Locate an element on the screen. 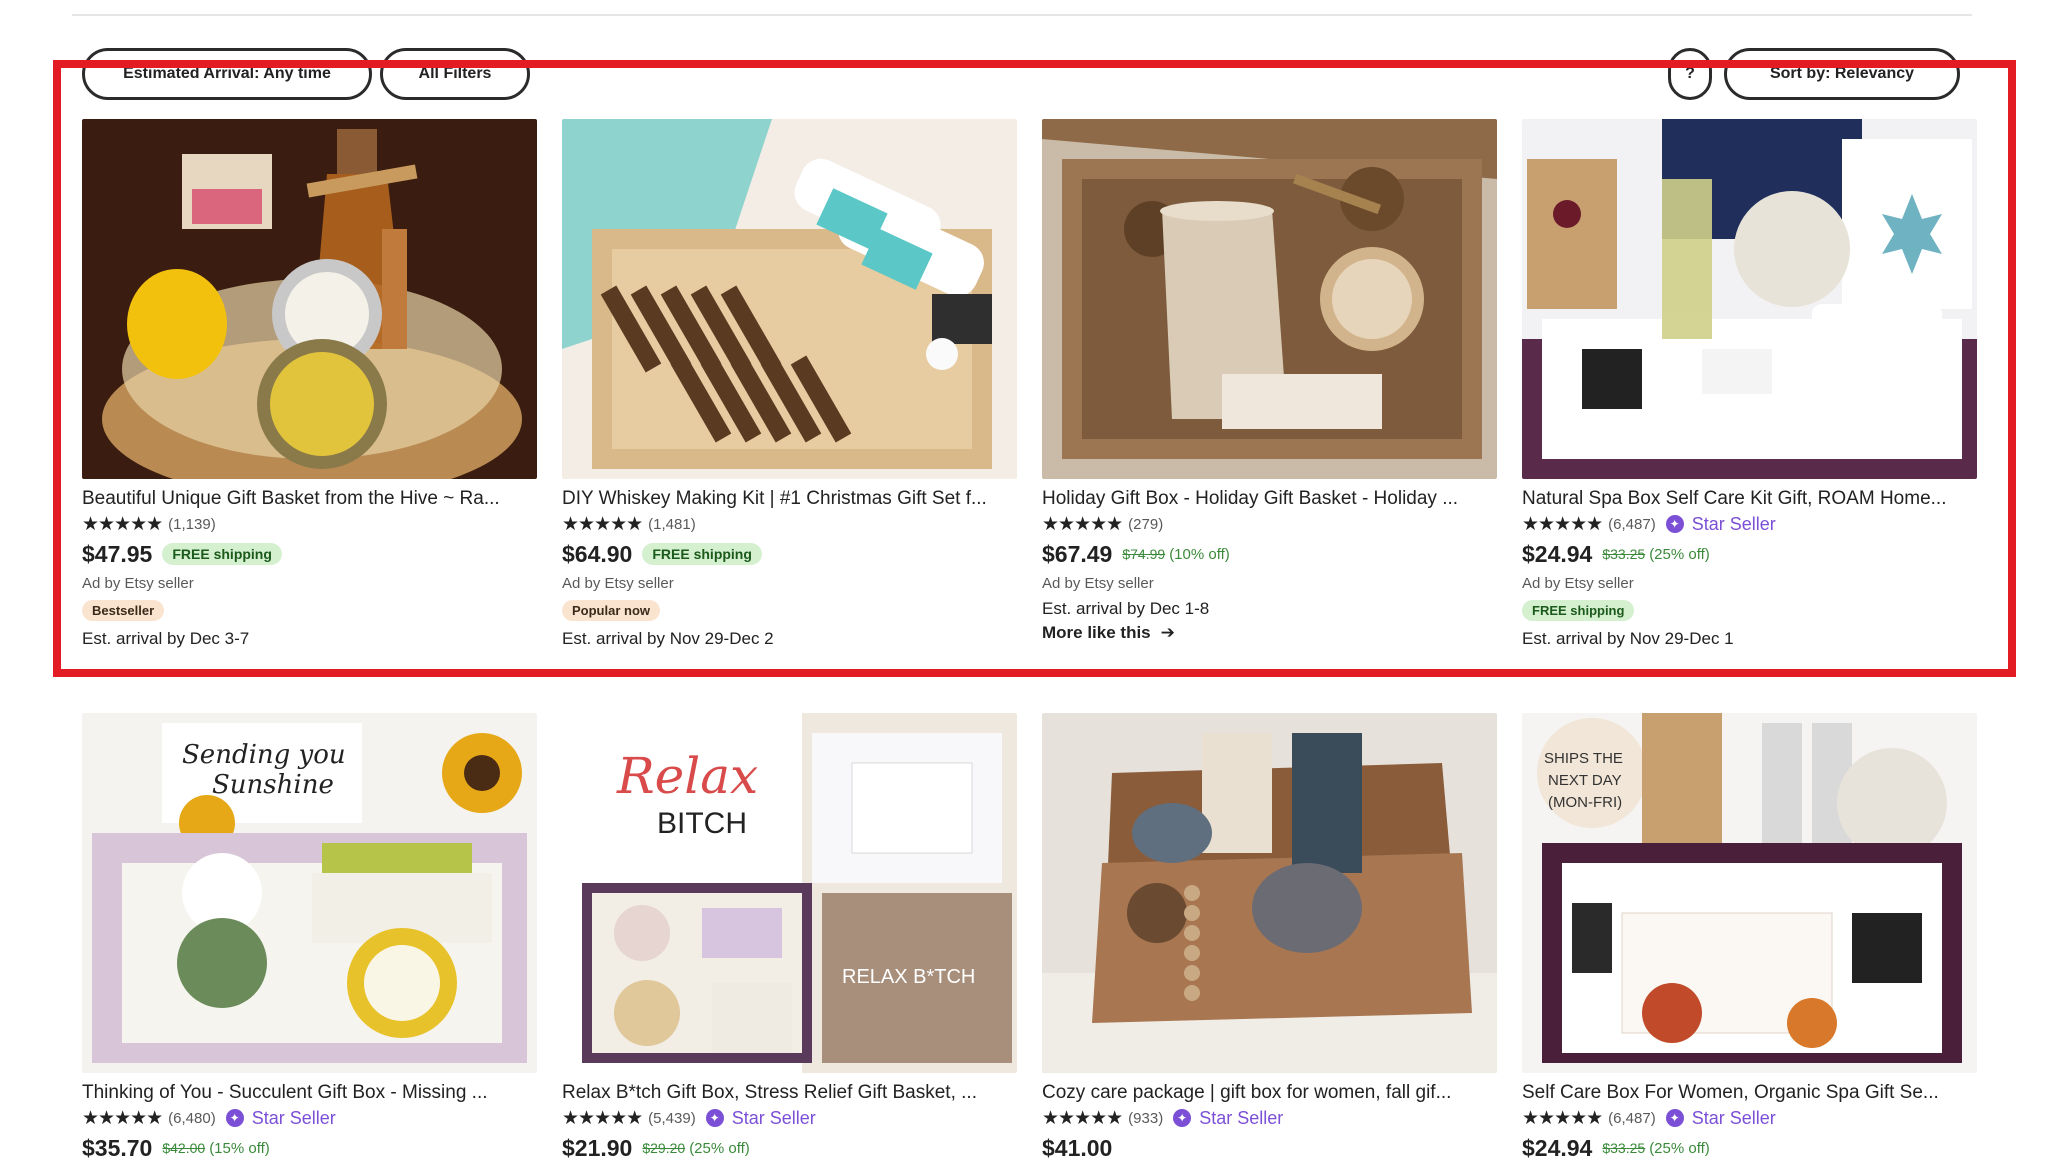 The height and width of the screenshot is (1165, 2048). rating: ★★★★★ (5,439) ✦ Star Seller is located at coordinates (789, 1118).